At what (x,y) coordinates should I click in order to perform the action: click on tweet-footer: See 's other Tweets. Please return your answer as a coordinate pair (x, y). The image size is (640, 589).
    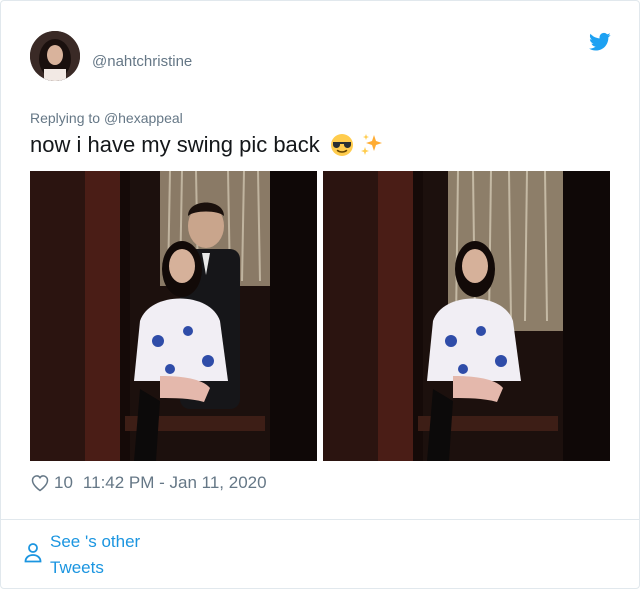
    Looking at the image, I should click on (97, 555).